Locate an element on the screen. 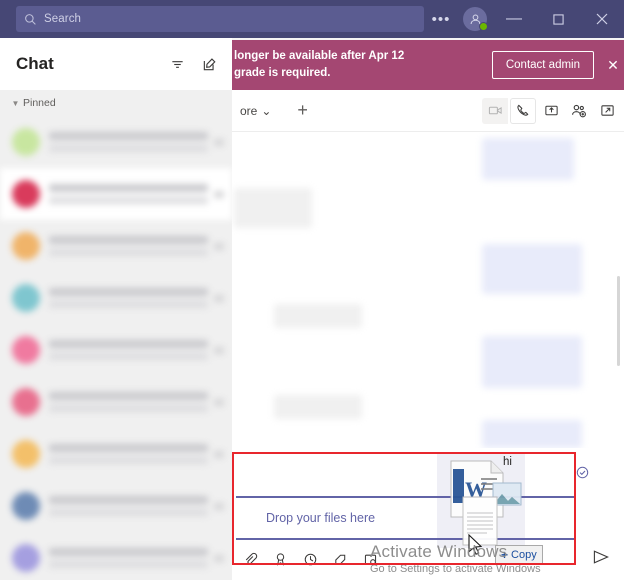 This screenshot has width=624, height=580. presence-badge is located at coordinates (483, 26).